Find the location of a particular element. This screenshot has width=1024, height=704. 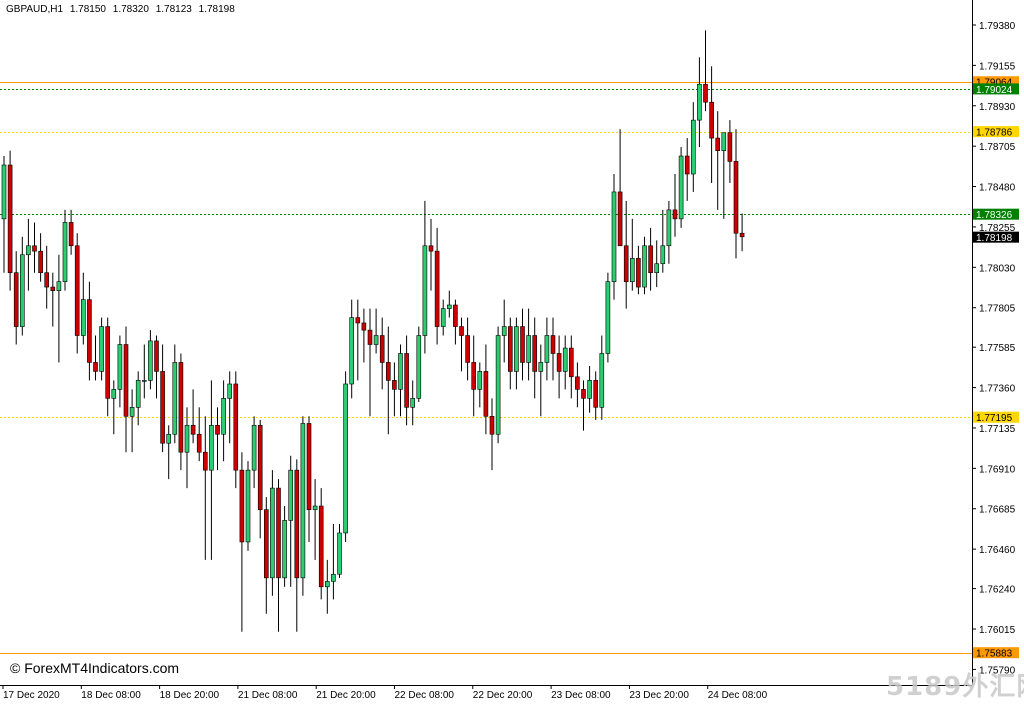

time-tick-label: 17 Dec 2020 is located at coordinates (31, 695).